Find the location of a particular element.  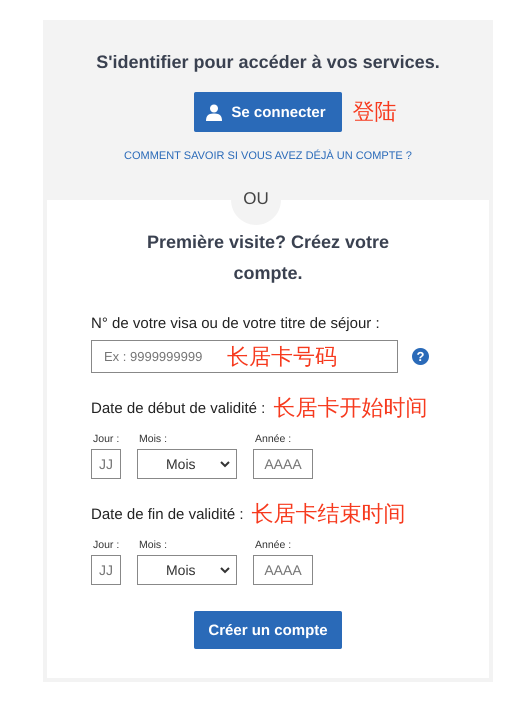

field-label: Date de début de validité : is located at coordinates (178, 408).